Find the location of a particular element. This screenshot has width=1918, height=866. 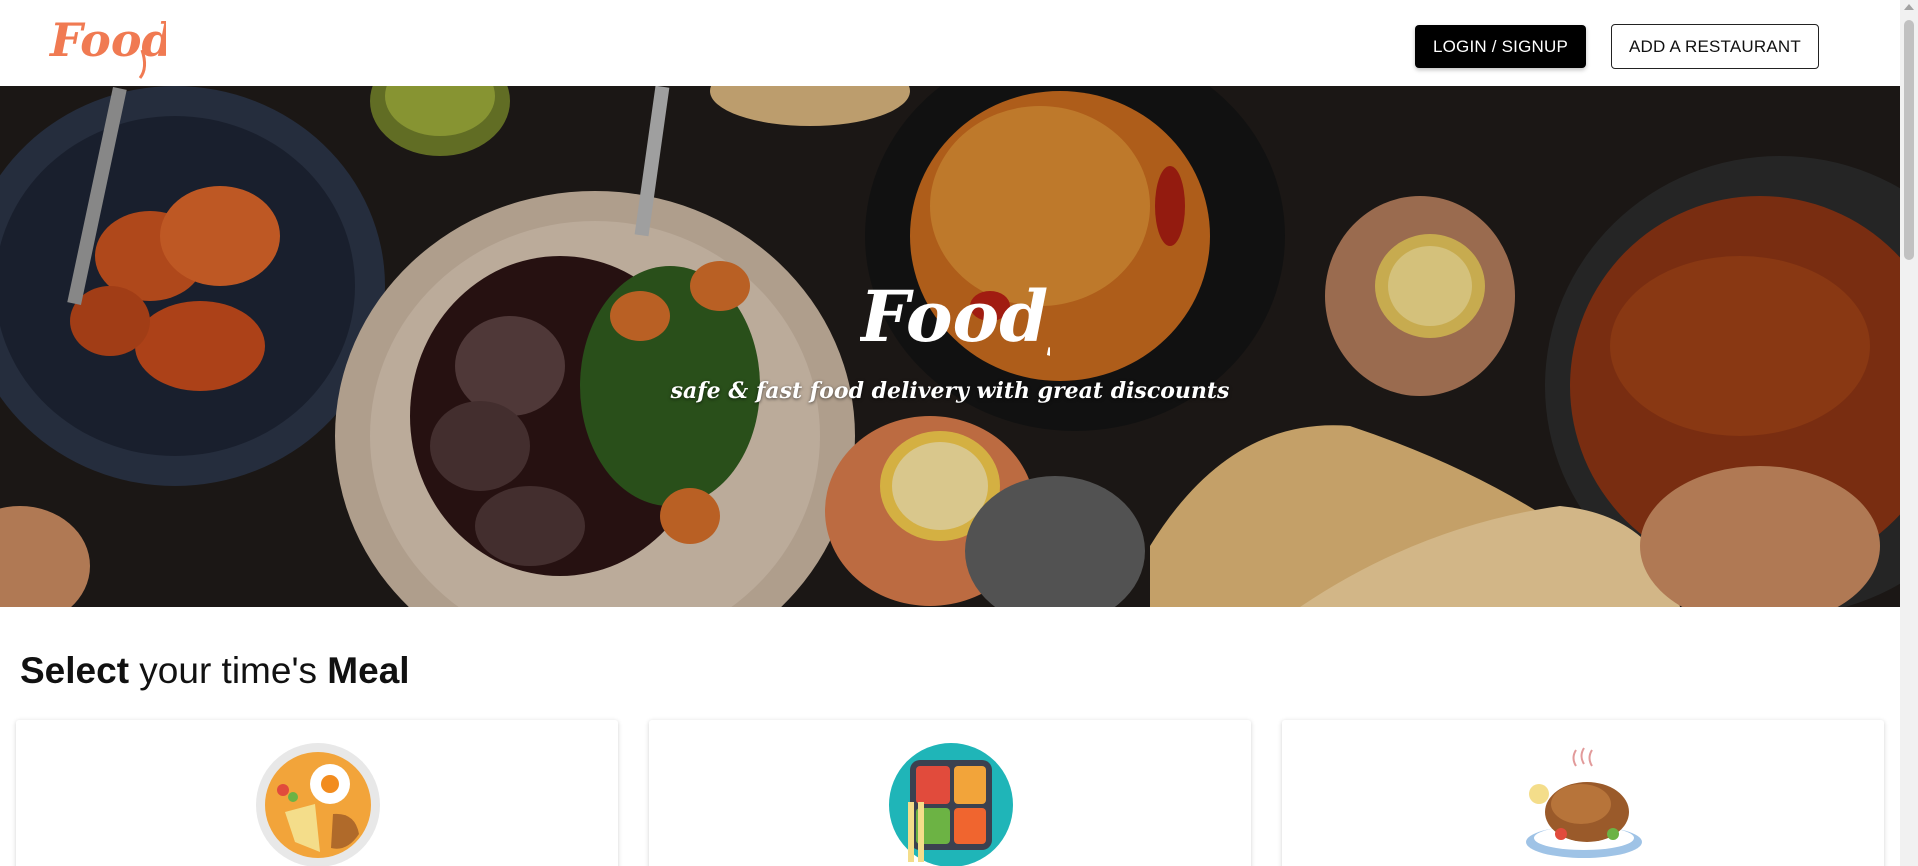

dinner-icon is located at coordinates (1584, 802).